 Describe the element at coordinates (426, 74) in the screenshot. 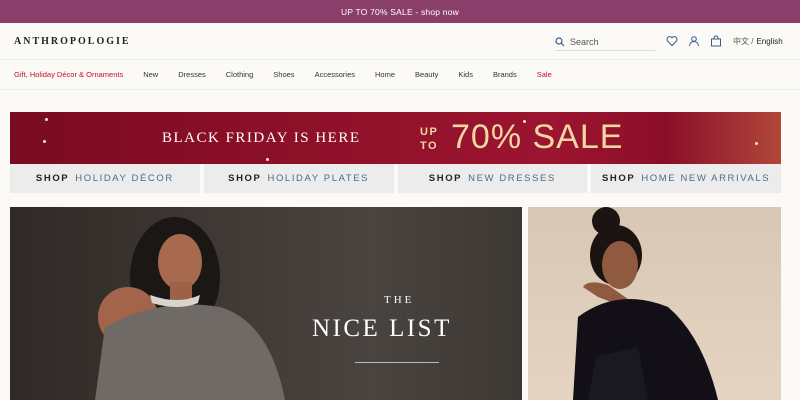

I see `nav-item-beauty: Beauty` at that location.